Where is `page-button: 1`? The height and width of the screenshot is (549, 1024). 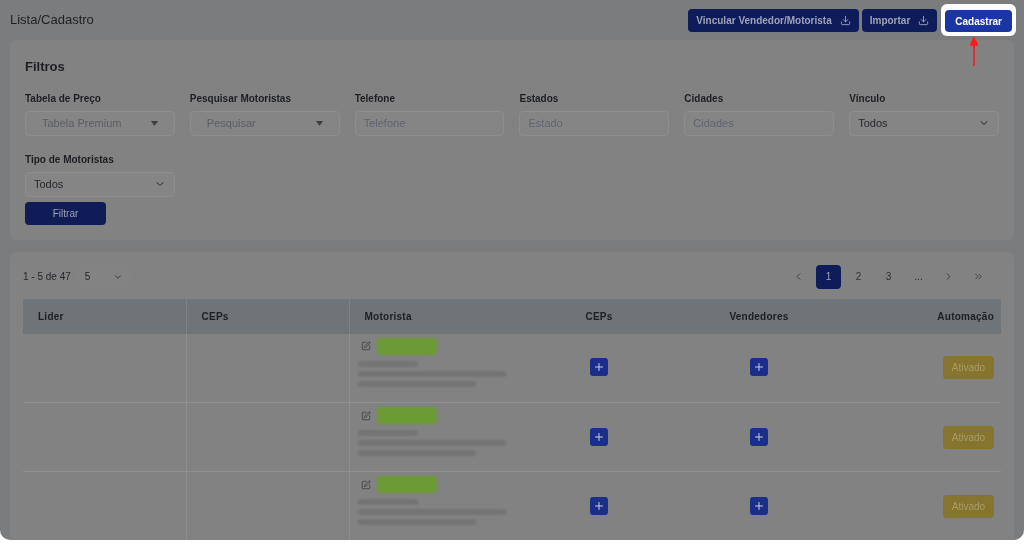
page-button: 1 is located at coordinates (828, 276).